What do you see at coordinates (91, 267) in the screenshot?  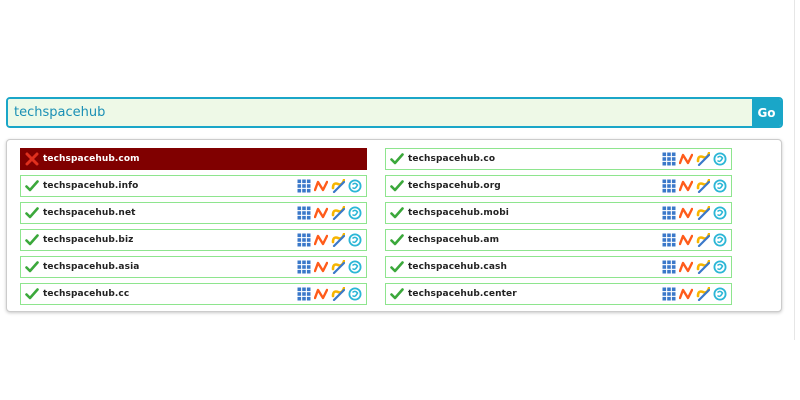 I see `domain-name: techspacehub.asia` at bounding box center [91, 267].